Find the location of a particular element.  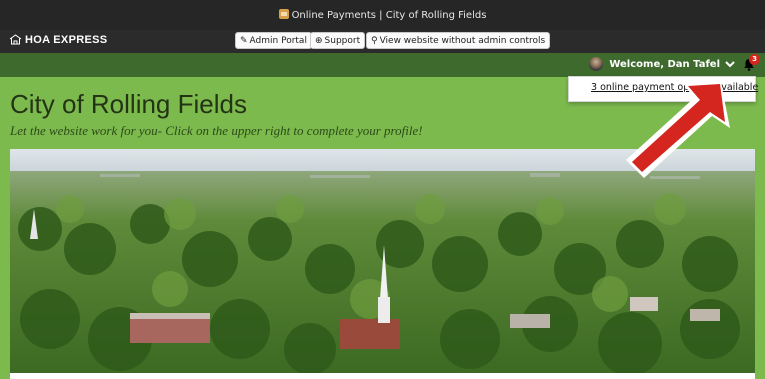

hoa-express-logo: HOA EXPRESS is located at coordinates (58, 40).